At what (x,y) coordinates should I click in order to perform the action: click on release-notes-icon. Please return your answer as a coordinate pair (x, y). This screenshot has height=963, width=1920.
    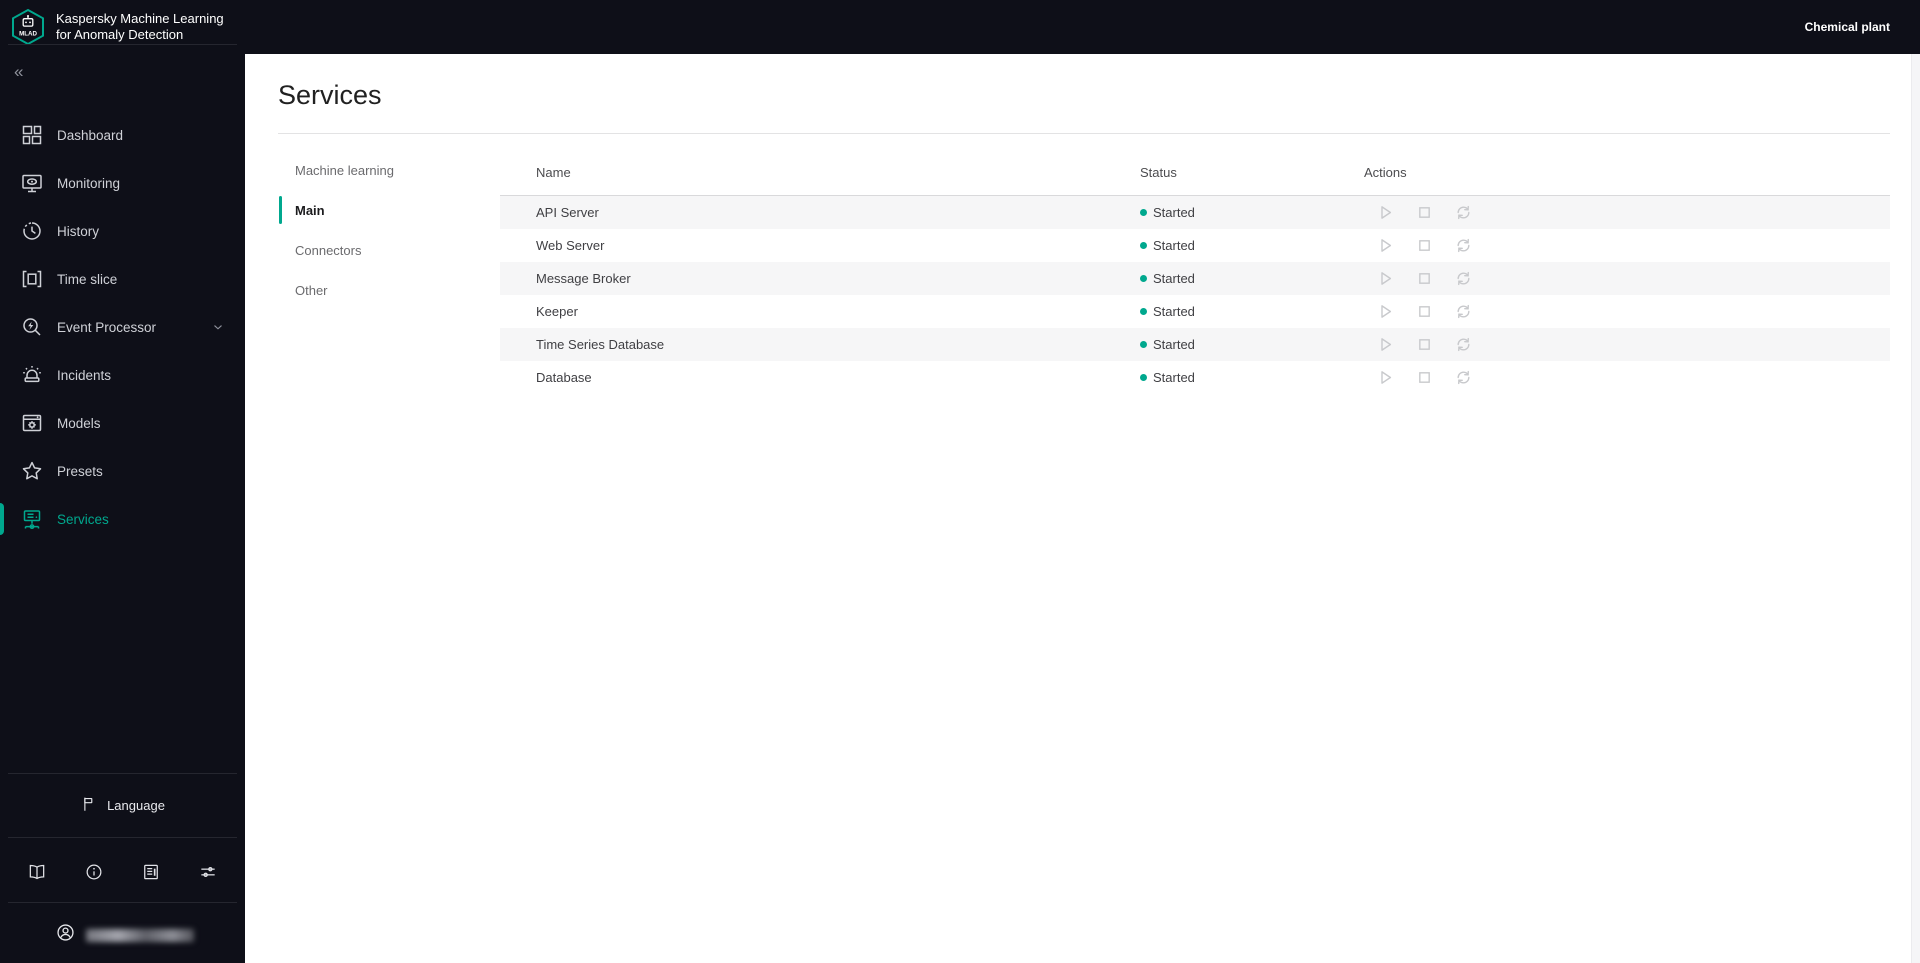
    Looking at the image, I should click on (151, 872).